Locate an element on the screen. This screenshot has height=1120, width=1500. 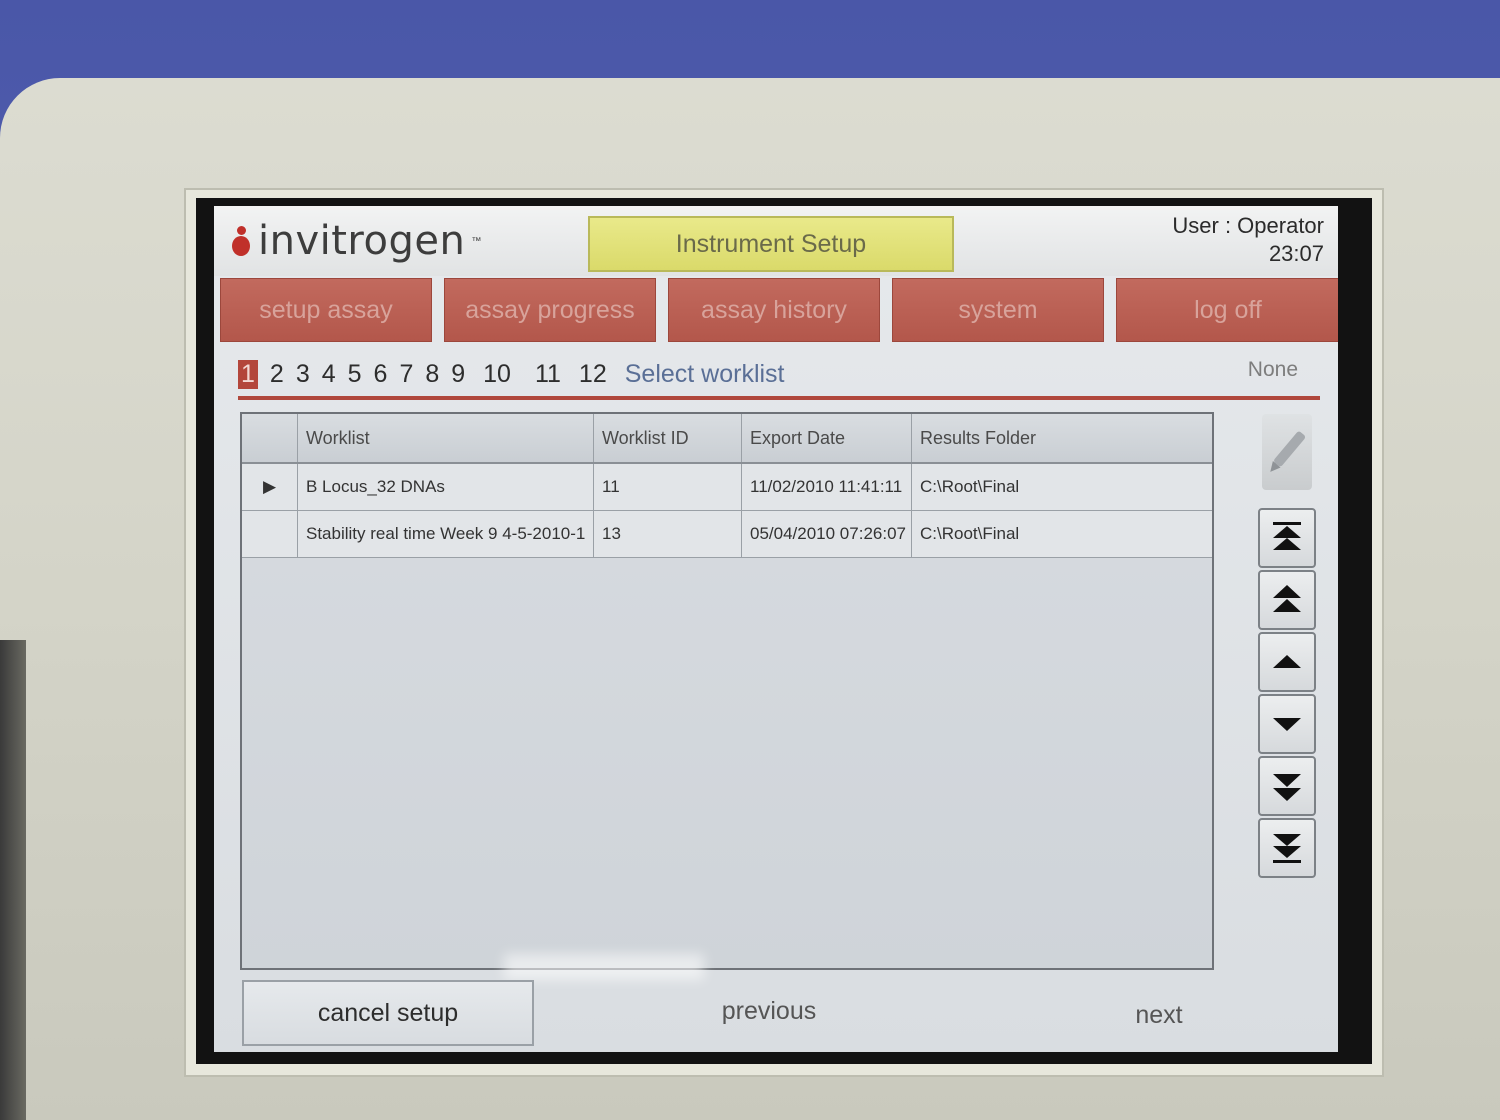
cell-worklist-id: 13 is located at coordinates (668, 534).